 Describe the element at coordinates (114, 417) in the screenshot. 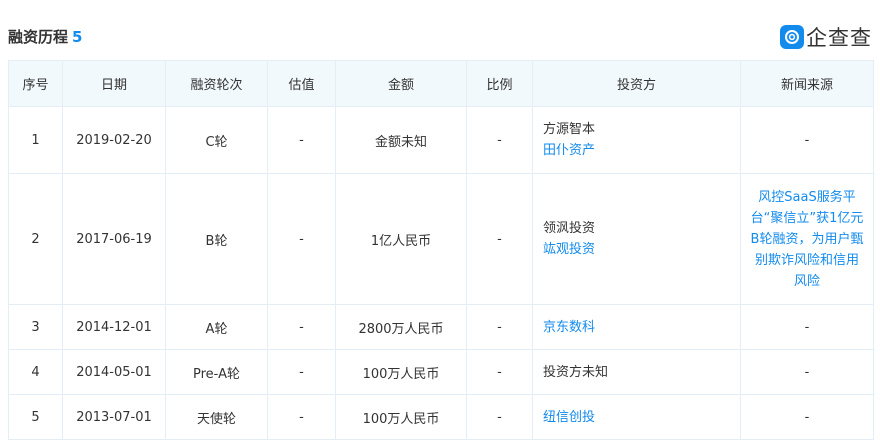

I see `cell-date: 2013-07-01` at that location.